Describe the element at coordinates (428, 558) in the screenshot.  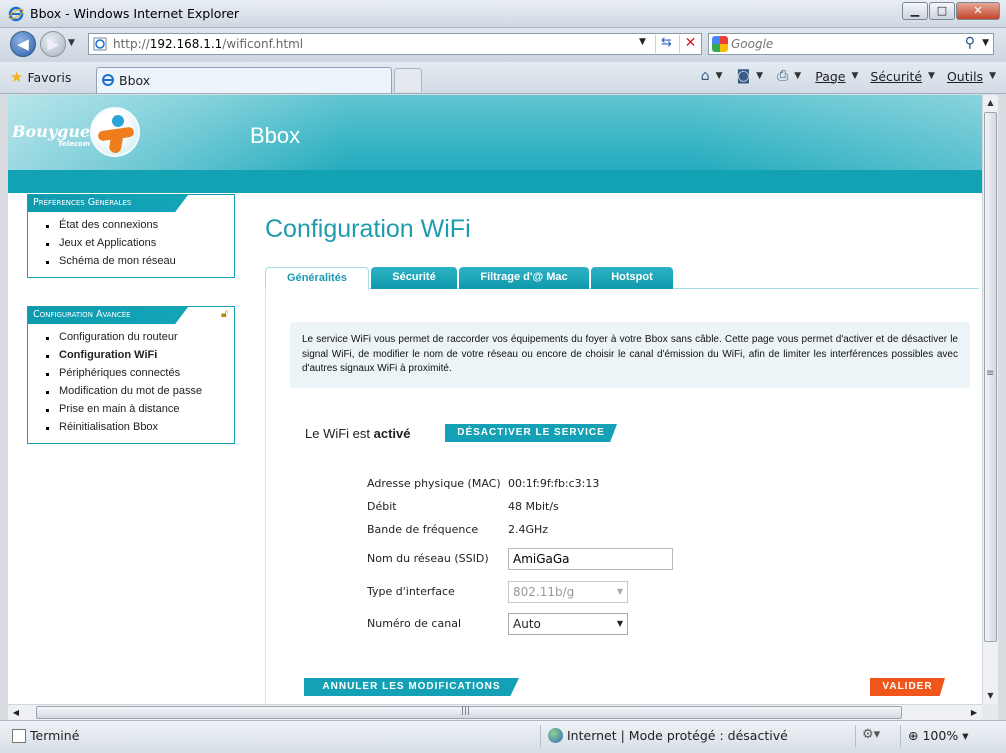
I see `ssid-label: Nom du réseau (SSID)` at that location.